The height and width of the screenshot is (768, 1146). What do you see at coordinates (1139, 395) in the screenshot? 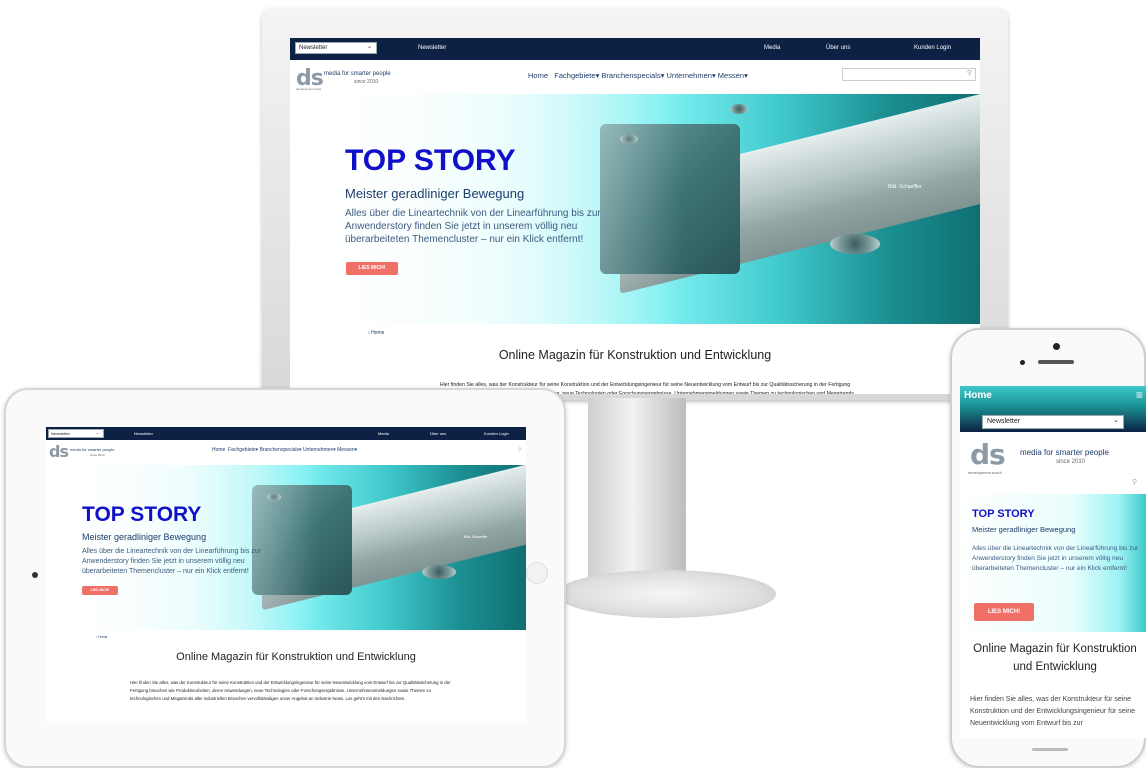
I see `hamburger-icon: ≡` at bounding box center [1139, 395].